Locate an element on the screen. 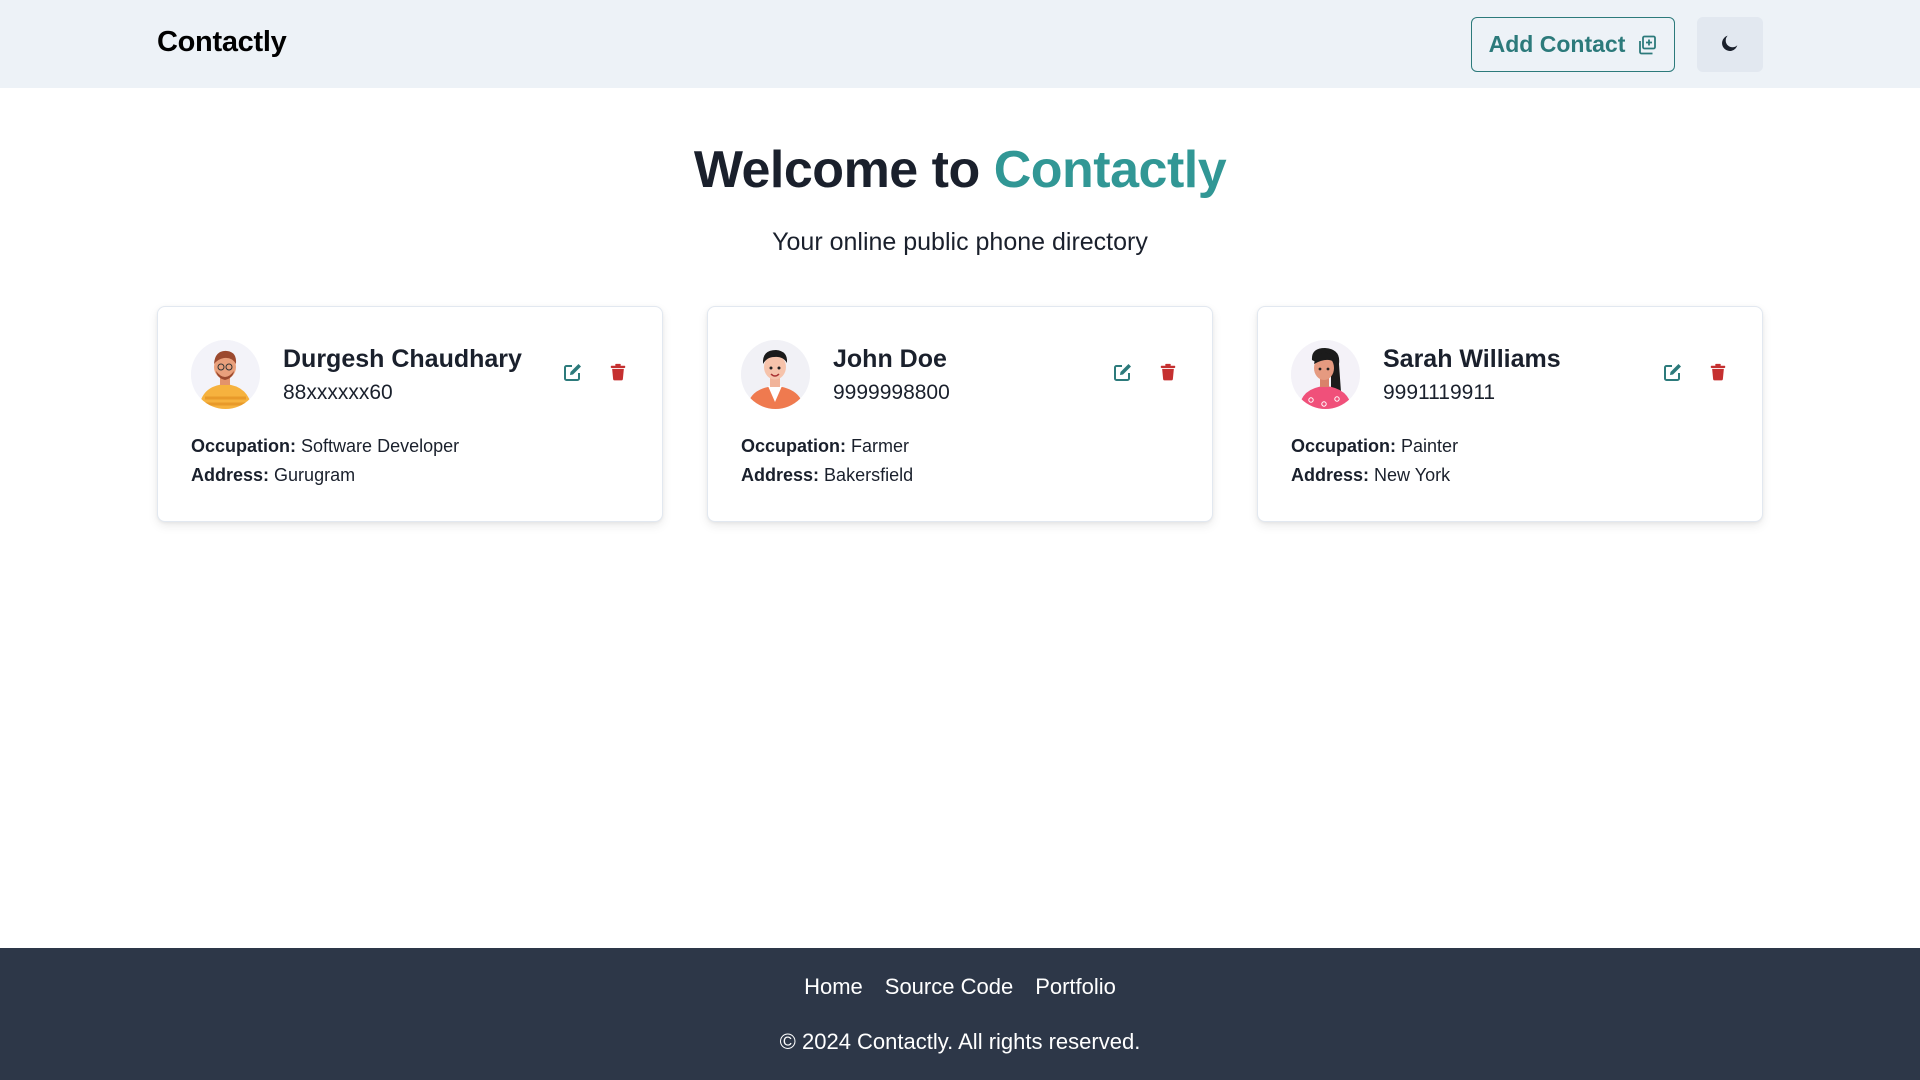 Image resolution: width=1920 pixels, height=1080 pixels. brand-logo: Contactly is located at coordinates (222, 42).